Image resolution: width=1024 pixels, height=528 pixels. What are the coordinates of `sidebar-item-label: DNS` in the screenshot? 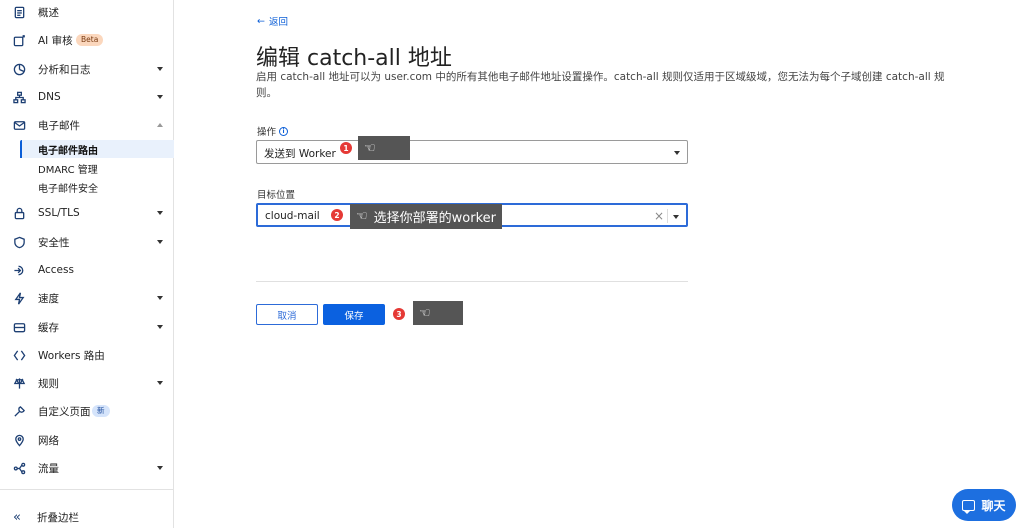 It's located at (49, 97).